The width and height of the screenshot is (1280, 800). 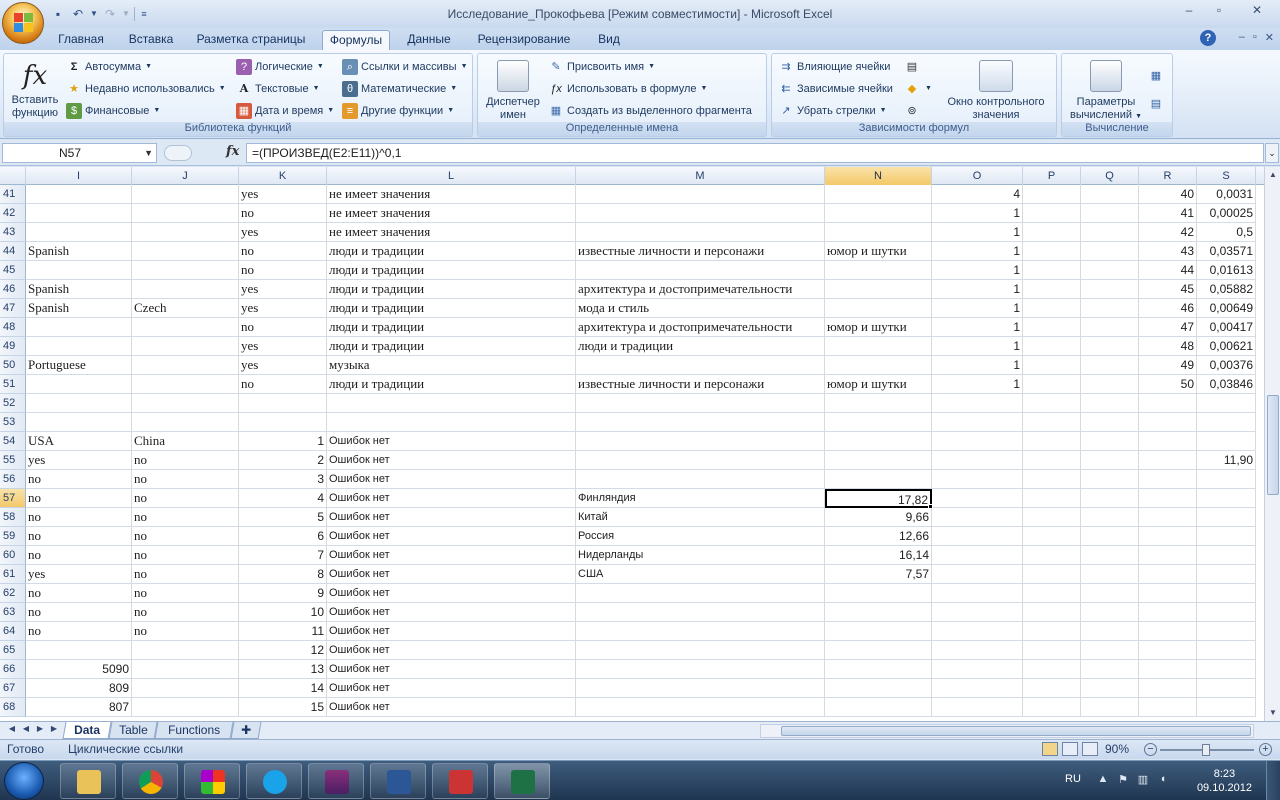 I want to click on cell-p48, so click(x=1052, y=327).